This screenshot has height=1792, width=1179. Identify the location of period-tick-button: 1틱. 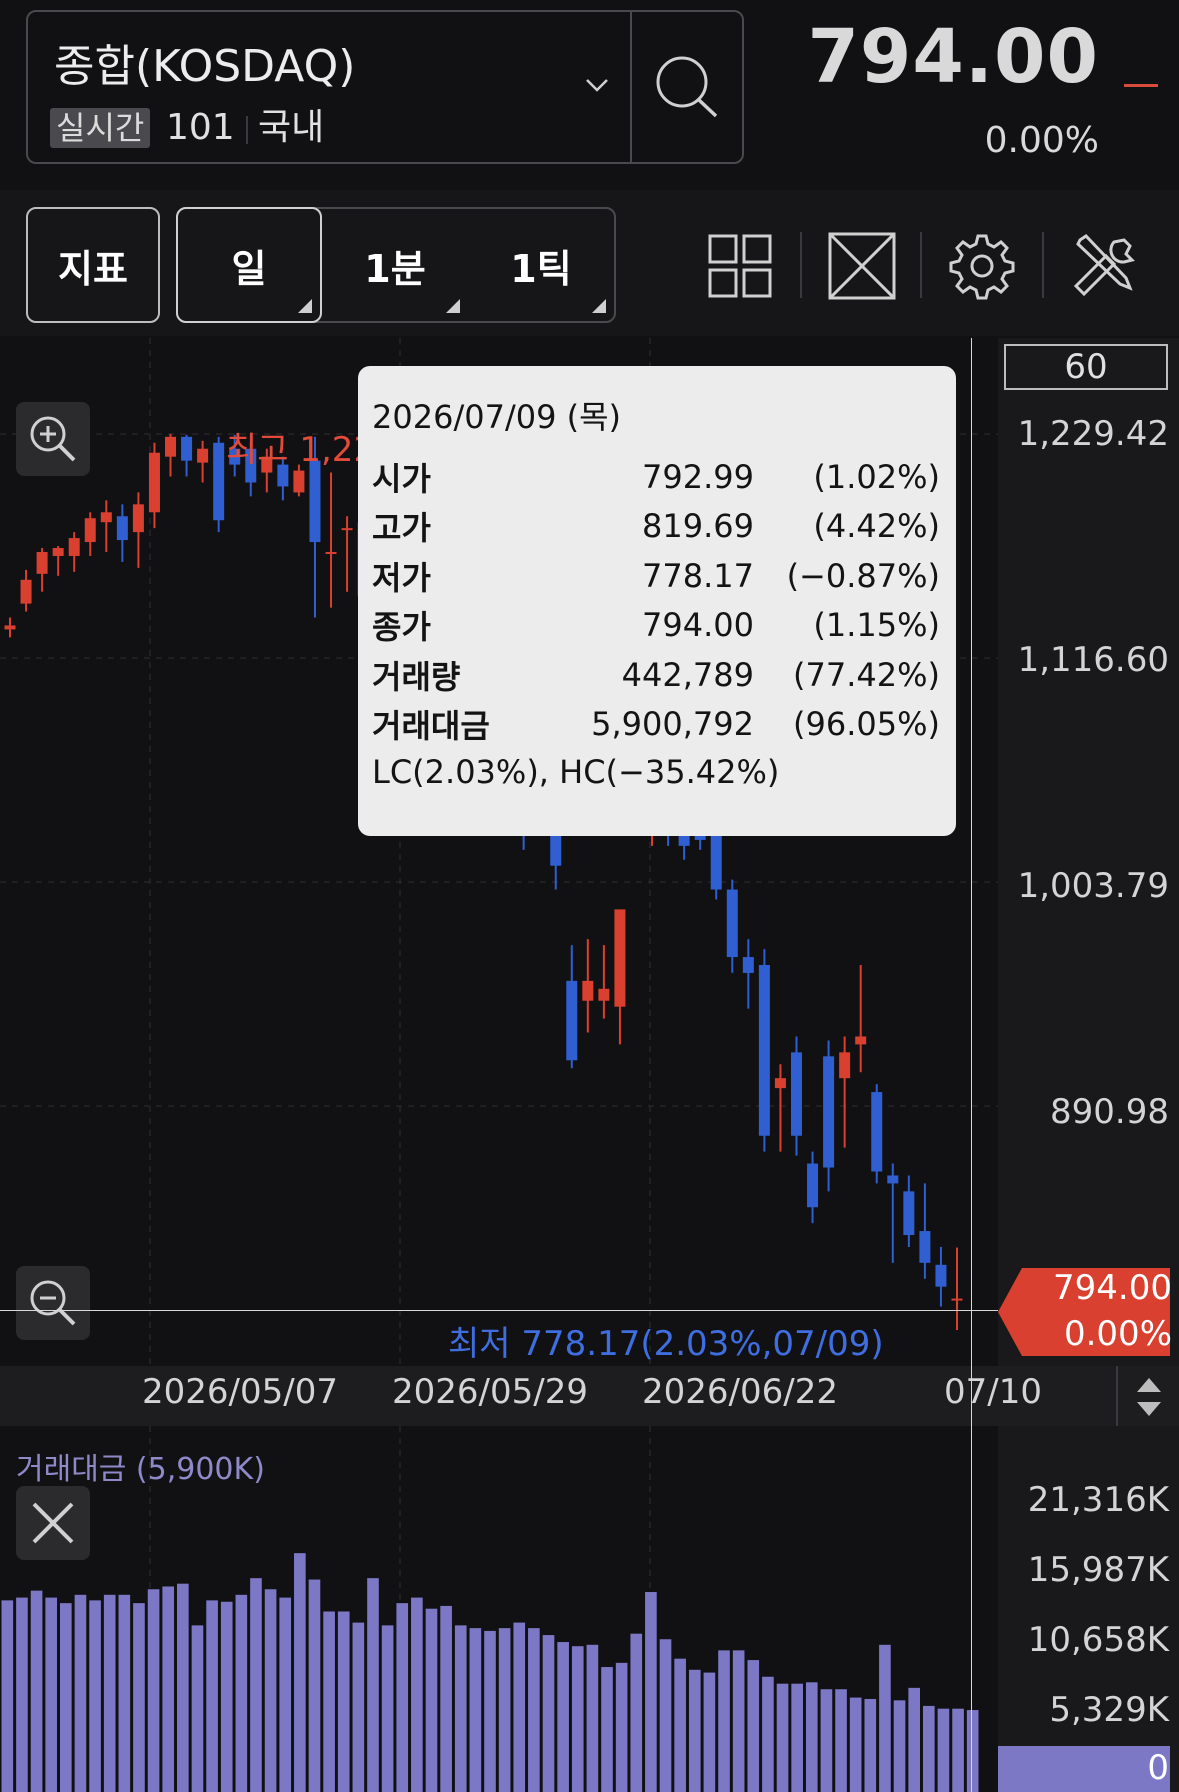
(541, 265).